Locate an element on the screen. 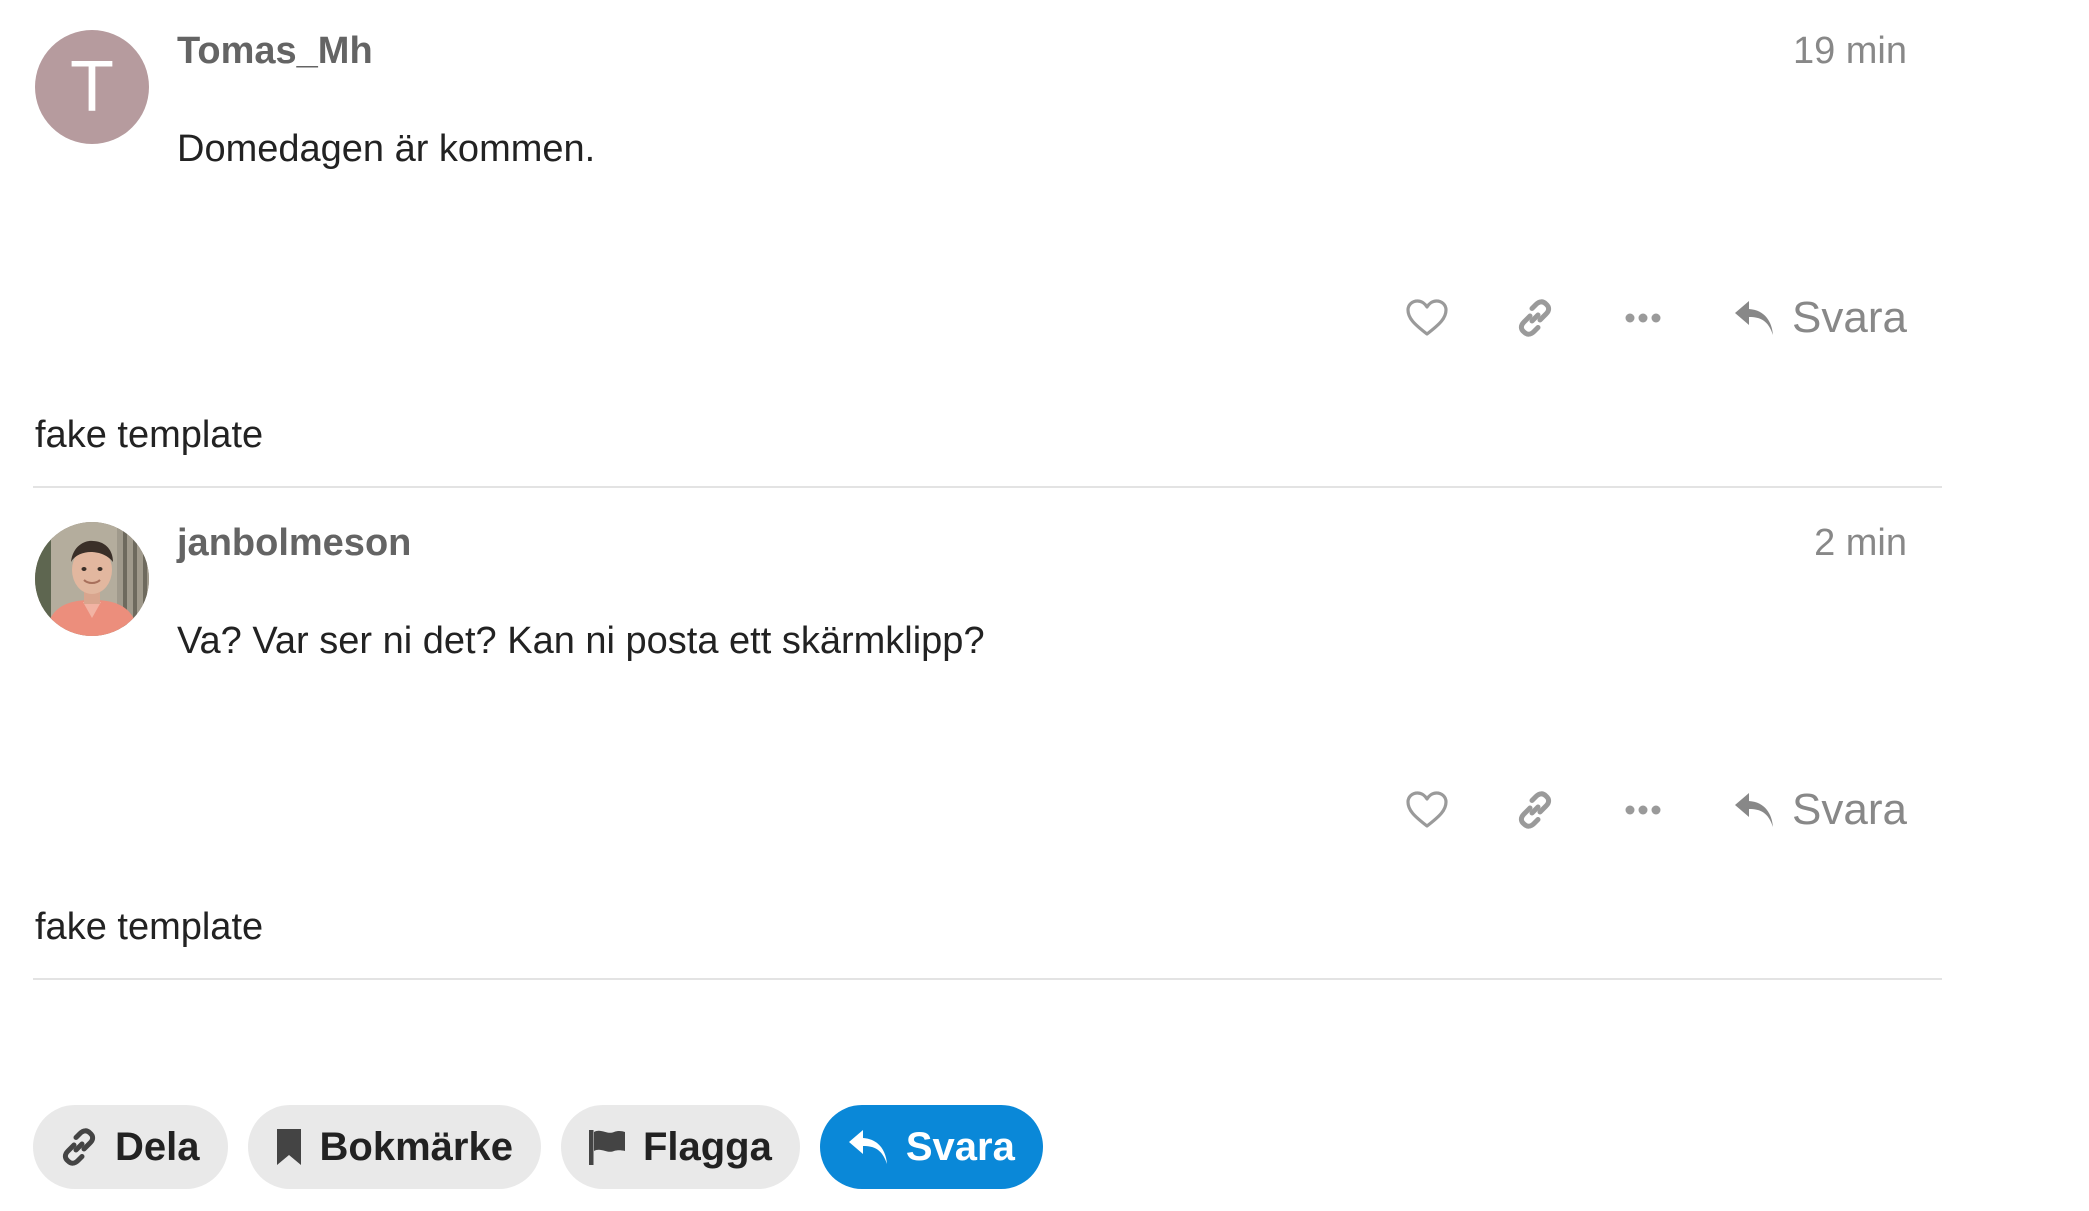  flag-label: Flagga is located at coordinates (707, 1146).